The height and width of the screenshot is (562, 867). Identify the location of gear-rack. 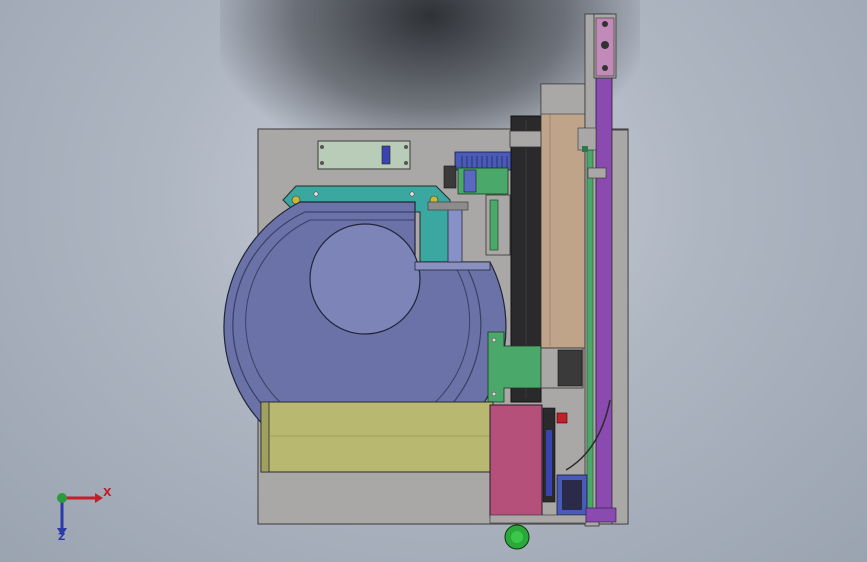
(486, 161).